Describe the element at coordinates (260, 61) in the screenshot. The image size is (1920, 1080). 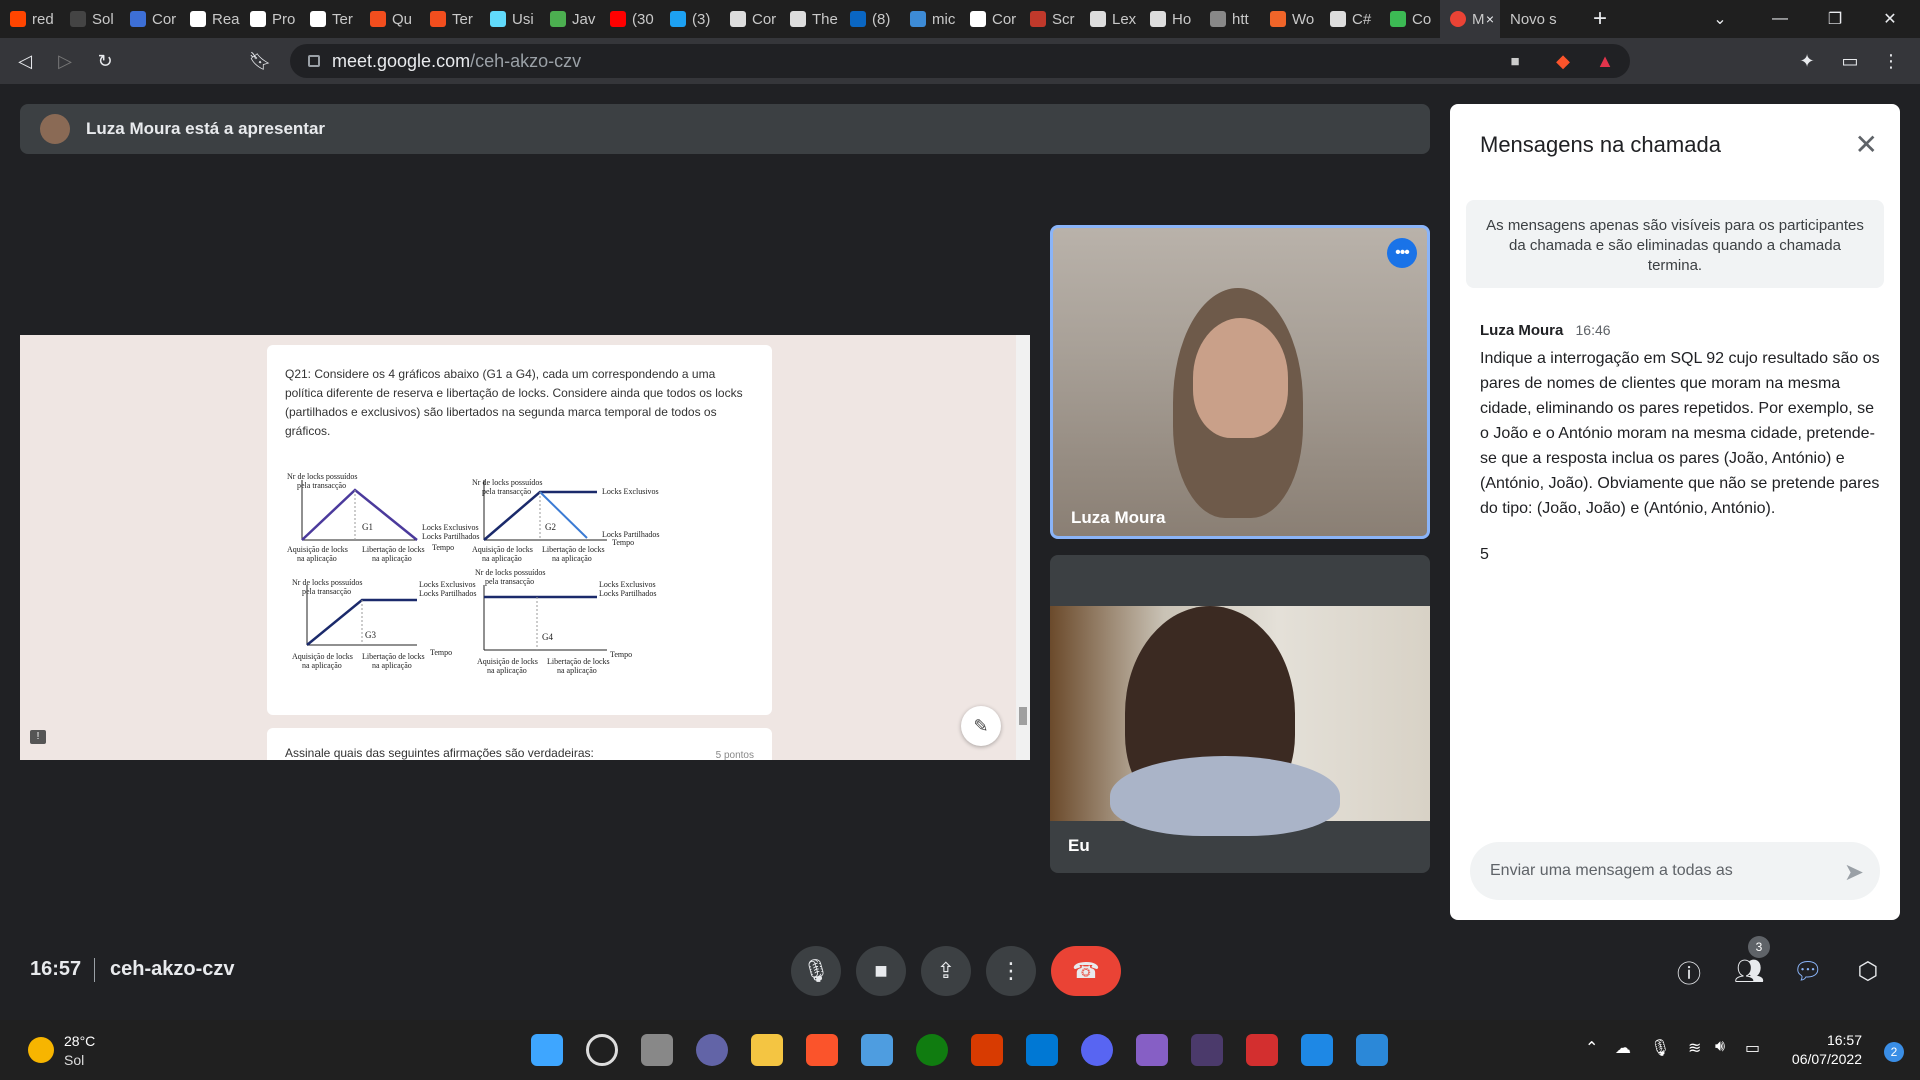
I see `bookmark-icon: 🔖︎` at that location.